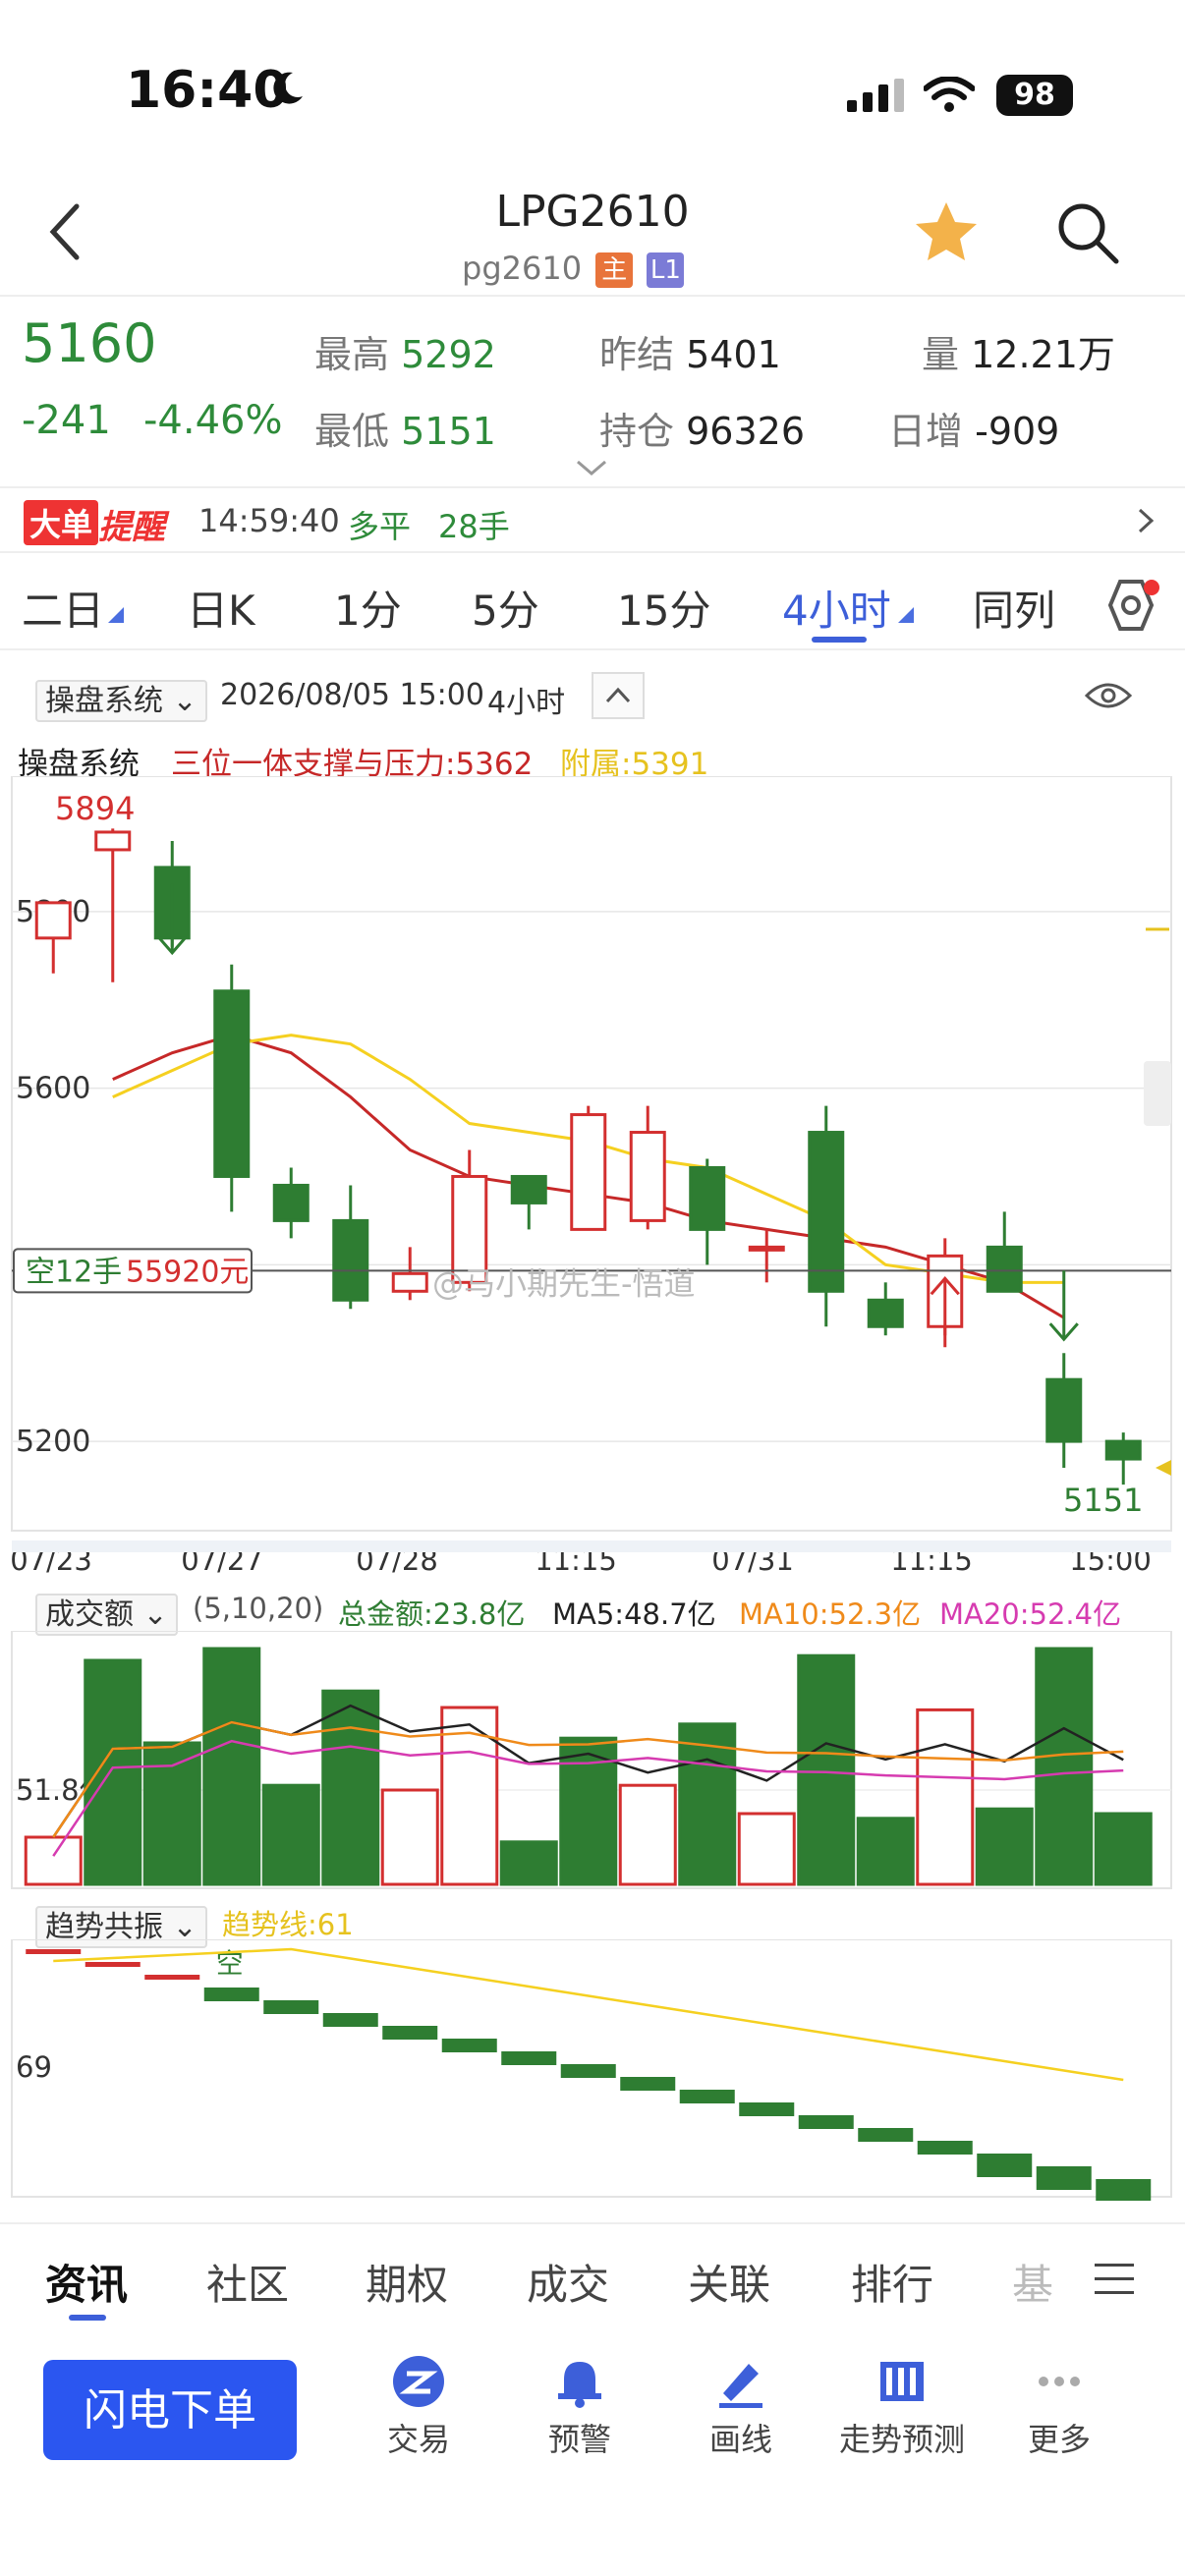 The width and height of the screenshot is (1185, 2576). What do you see at coordinates (155, 1614) in the screenshot?
I see `chevron-down-icon: ⌄` at bounding box center [155, 1614].